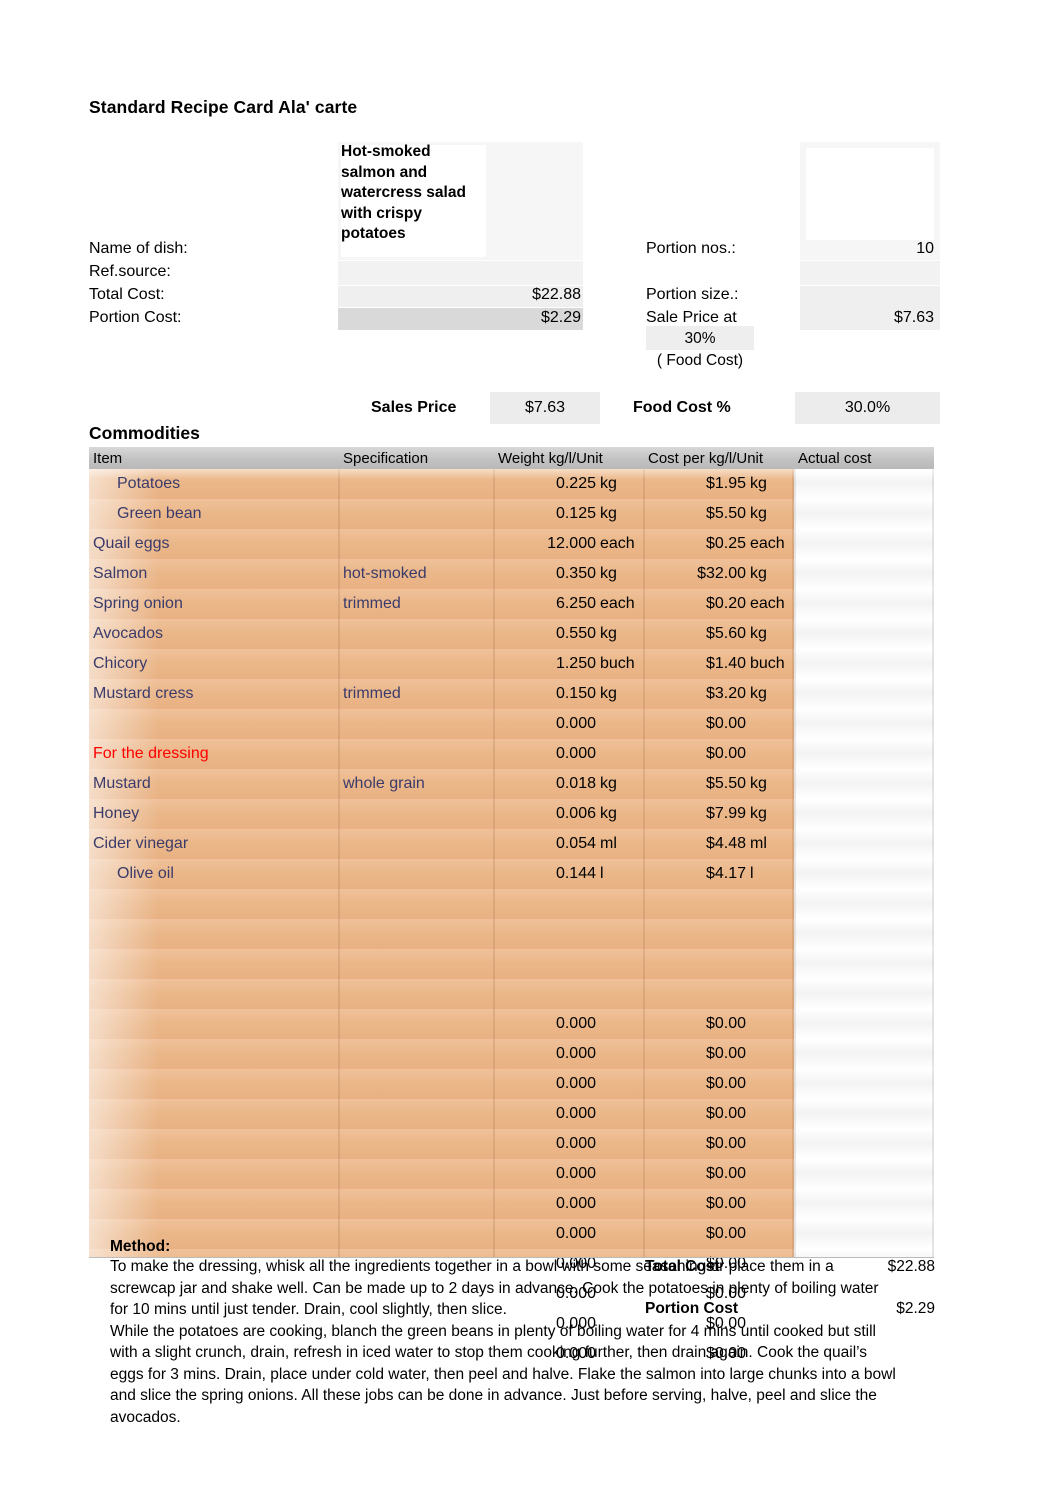 The image size is (1062, 1506). Describe the element at coordinates (719, 664) in the screenshot. I see `cell-cost-per-unit: $1.40 buch` at that location.